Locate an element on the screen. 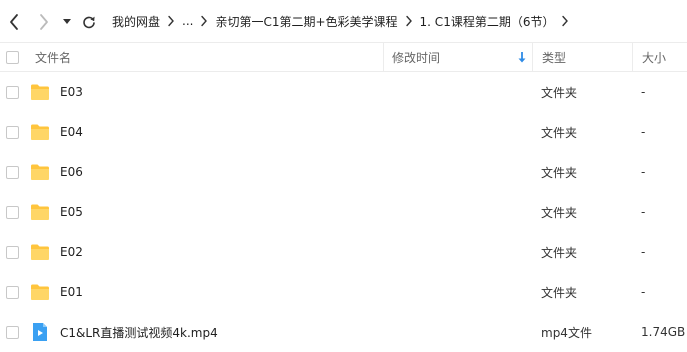 The width and height of the screenshot is (687, 352). file-type: mp4文件 is located at coordinates (566, 332).